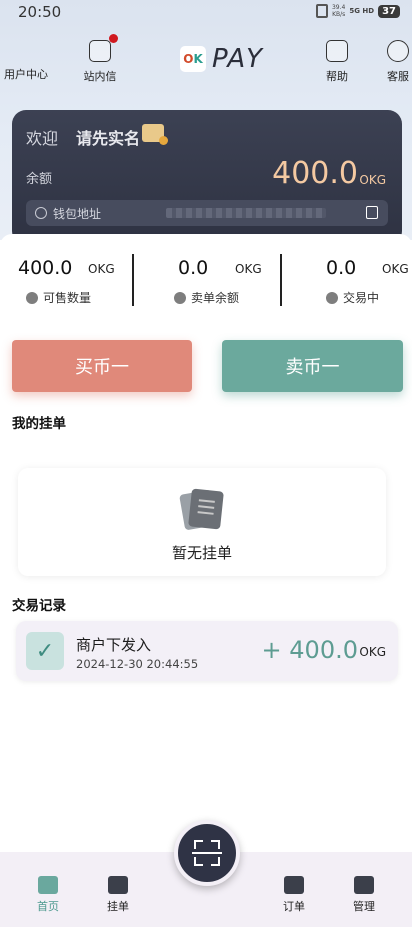 The height and width of the screenshot is (927, 412). What do you see at coordinates (40, 12) in the screenshot?
I see `status-time: 20:50` at bounding box center [40, 12].